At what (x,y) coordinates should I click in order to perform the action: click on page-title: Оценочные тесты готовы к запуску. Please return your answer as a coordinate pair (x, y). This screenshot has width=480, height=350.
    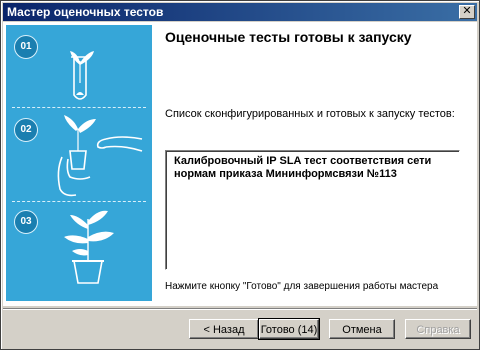
    Looking at the image, I should click on (288, 37).